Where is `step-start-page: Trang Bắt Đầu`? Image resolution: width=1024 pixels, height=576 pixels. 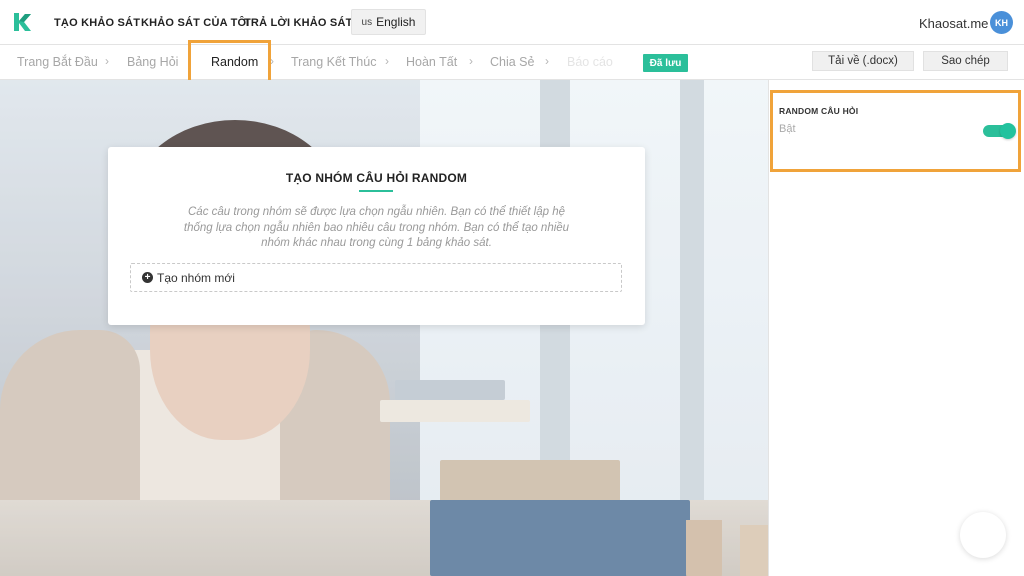 step-start-page: Trang Bắt Đầu is located at coordinates (57, 62).